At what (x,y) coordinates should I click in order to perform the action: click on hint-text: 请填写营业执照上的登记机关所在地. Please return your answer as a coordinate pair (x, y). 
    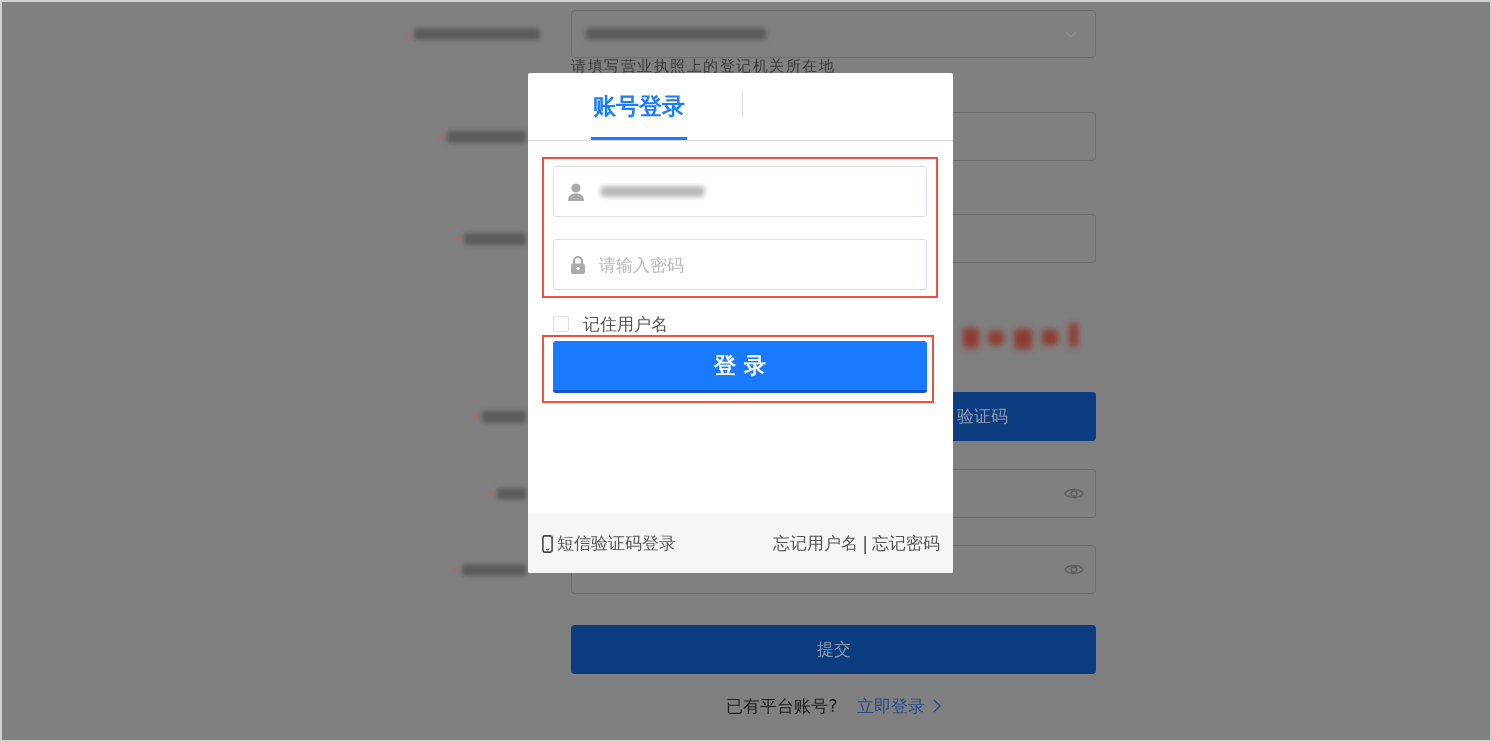
    Looking at the image, I should click on (703, 66).